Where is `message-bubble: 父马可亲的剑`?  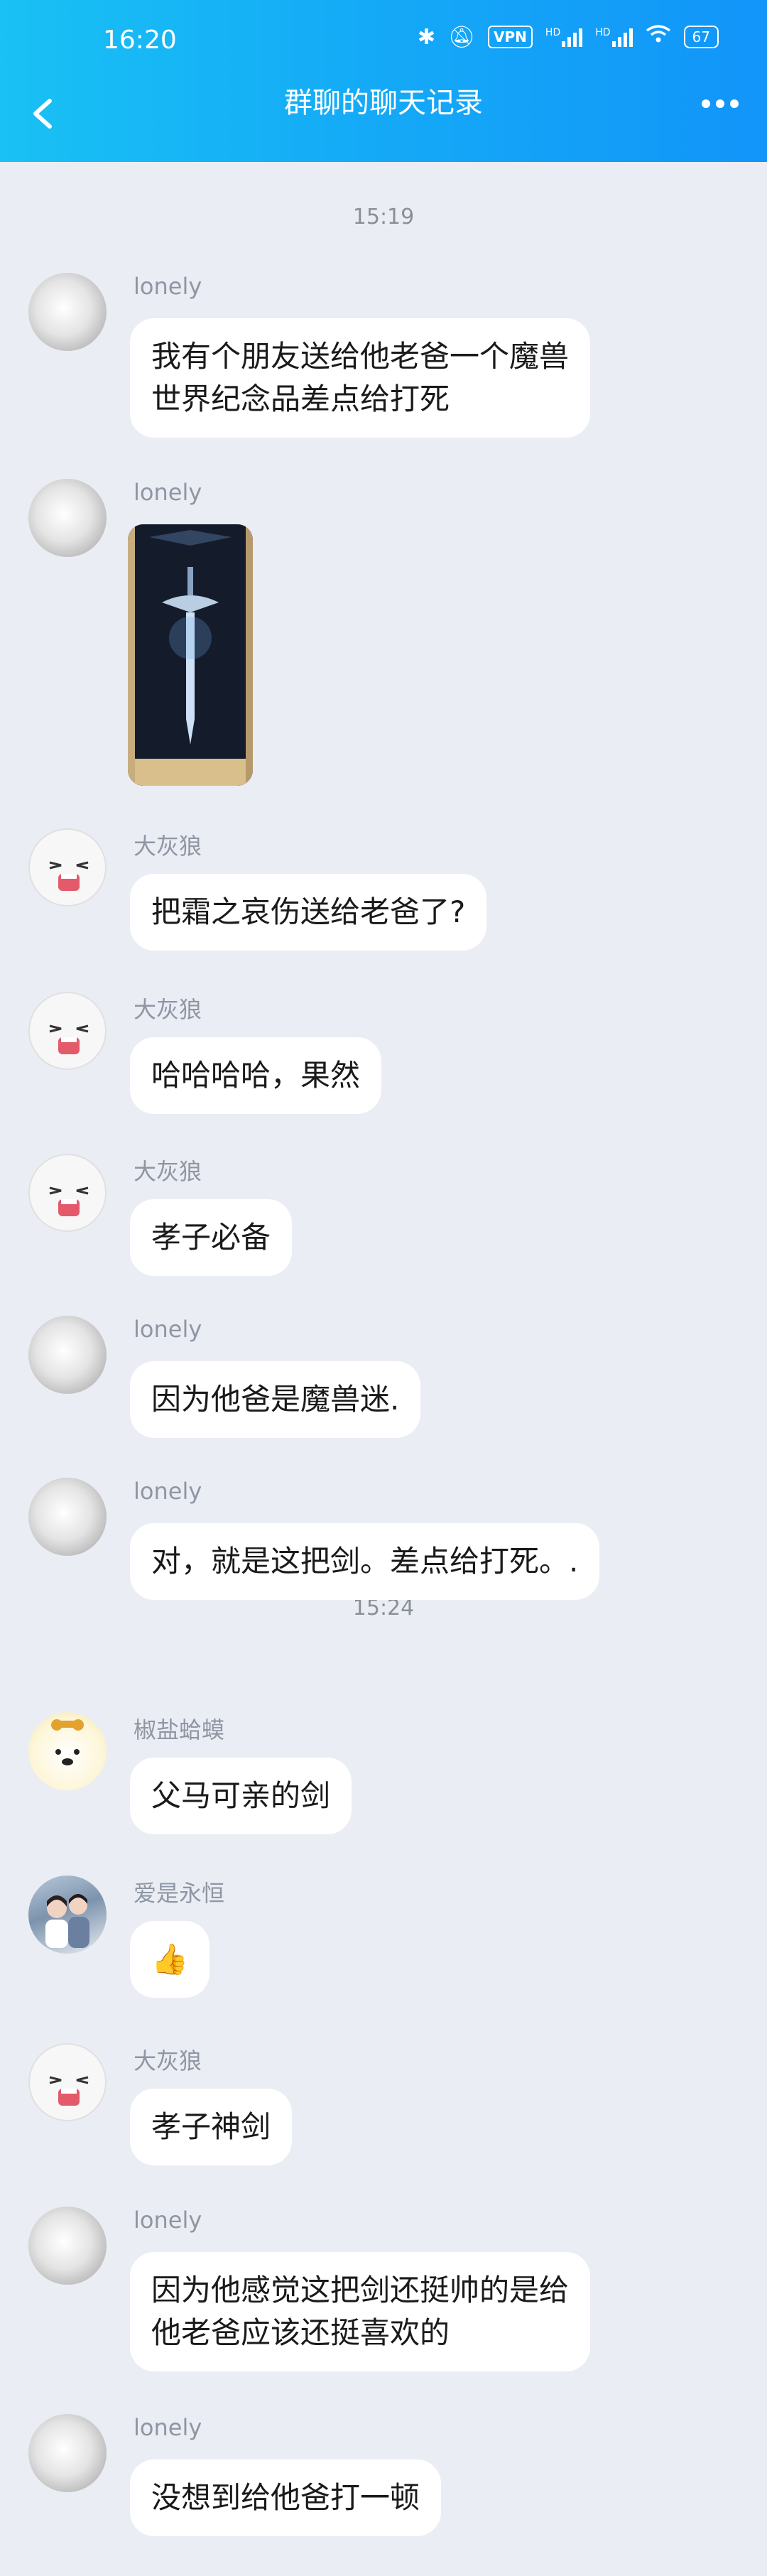 message-bubble: 父马可亲的剑 is located at coordinates (241, 1796).